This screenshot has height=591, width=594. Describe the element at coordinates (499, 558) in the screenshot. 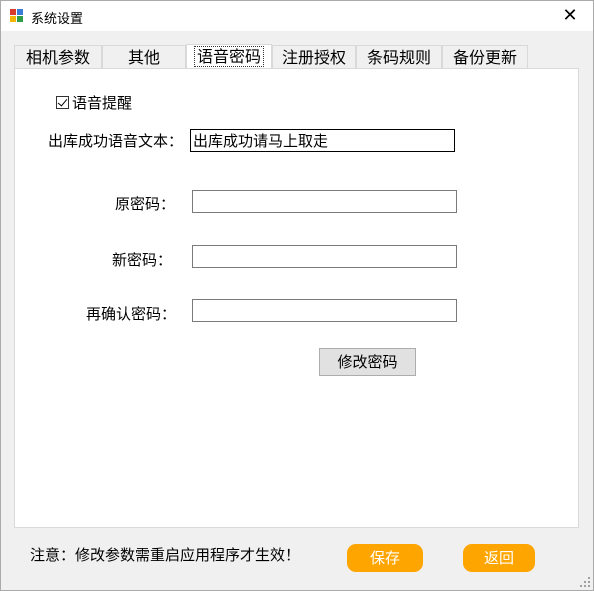

I see `back-button: 返回` at that location.